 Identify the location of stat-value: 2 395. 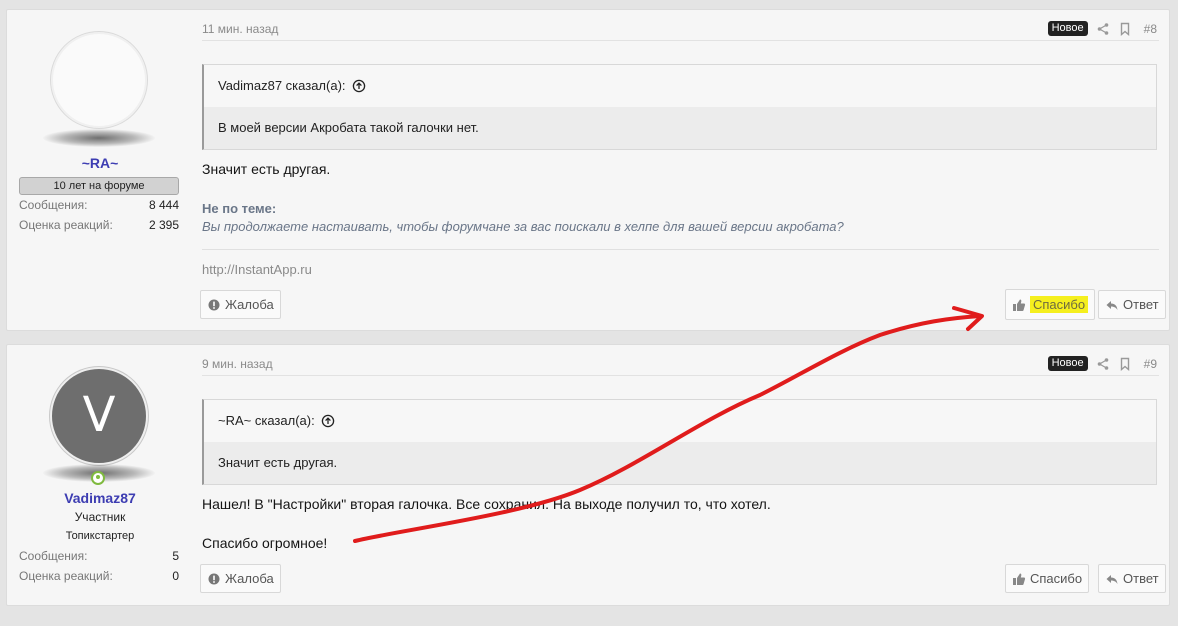
(163, 225).